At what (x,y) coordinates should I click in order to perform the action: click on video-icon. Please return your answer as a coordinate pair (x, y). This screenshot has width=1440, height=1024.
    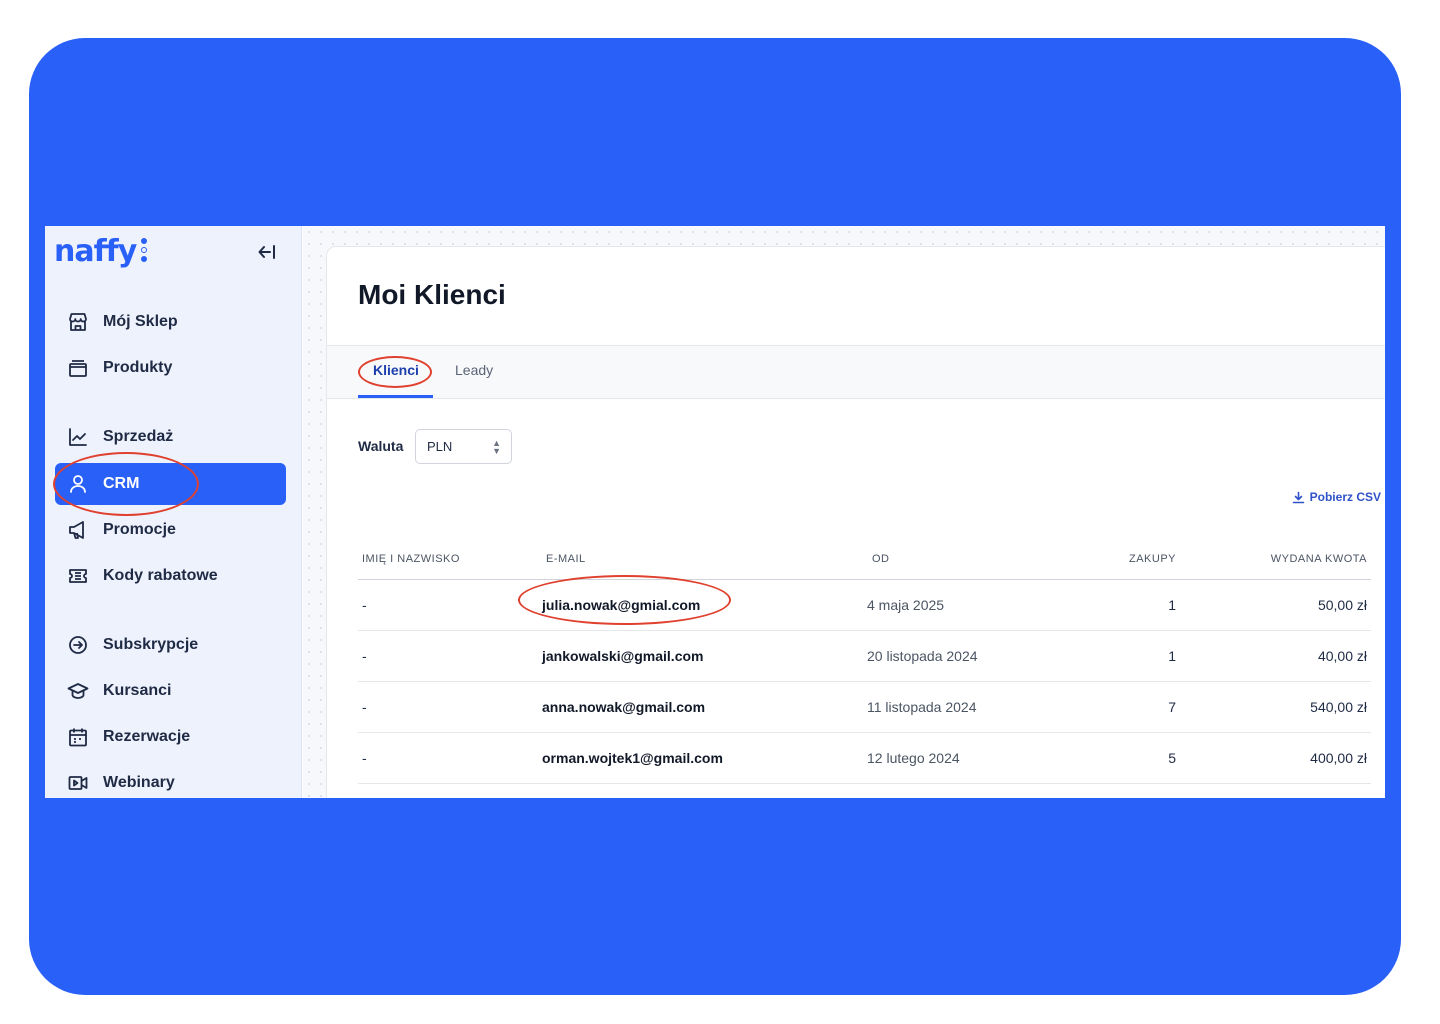
    Looking at the image, I should click on (78, 783).